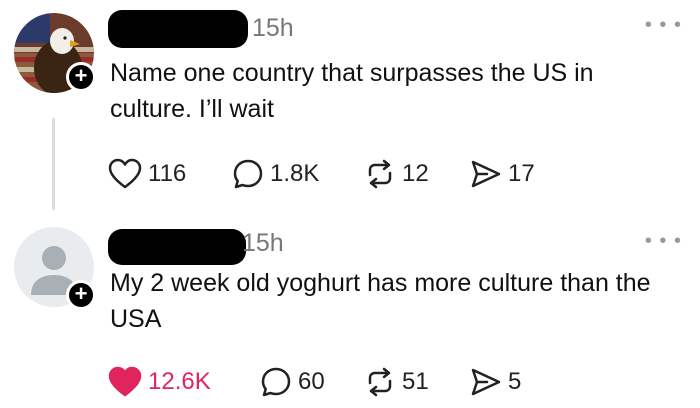 Image resolution: width=700 pixels, height=408 pixels. I want to click on thread-line, so click(53, 164).